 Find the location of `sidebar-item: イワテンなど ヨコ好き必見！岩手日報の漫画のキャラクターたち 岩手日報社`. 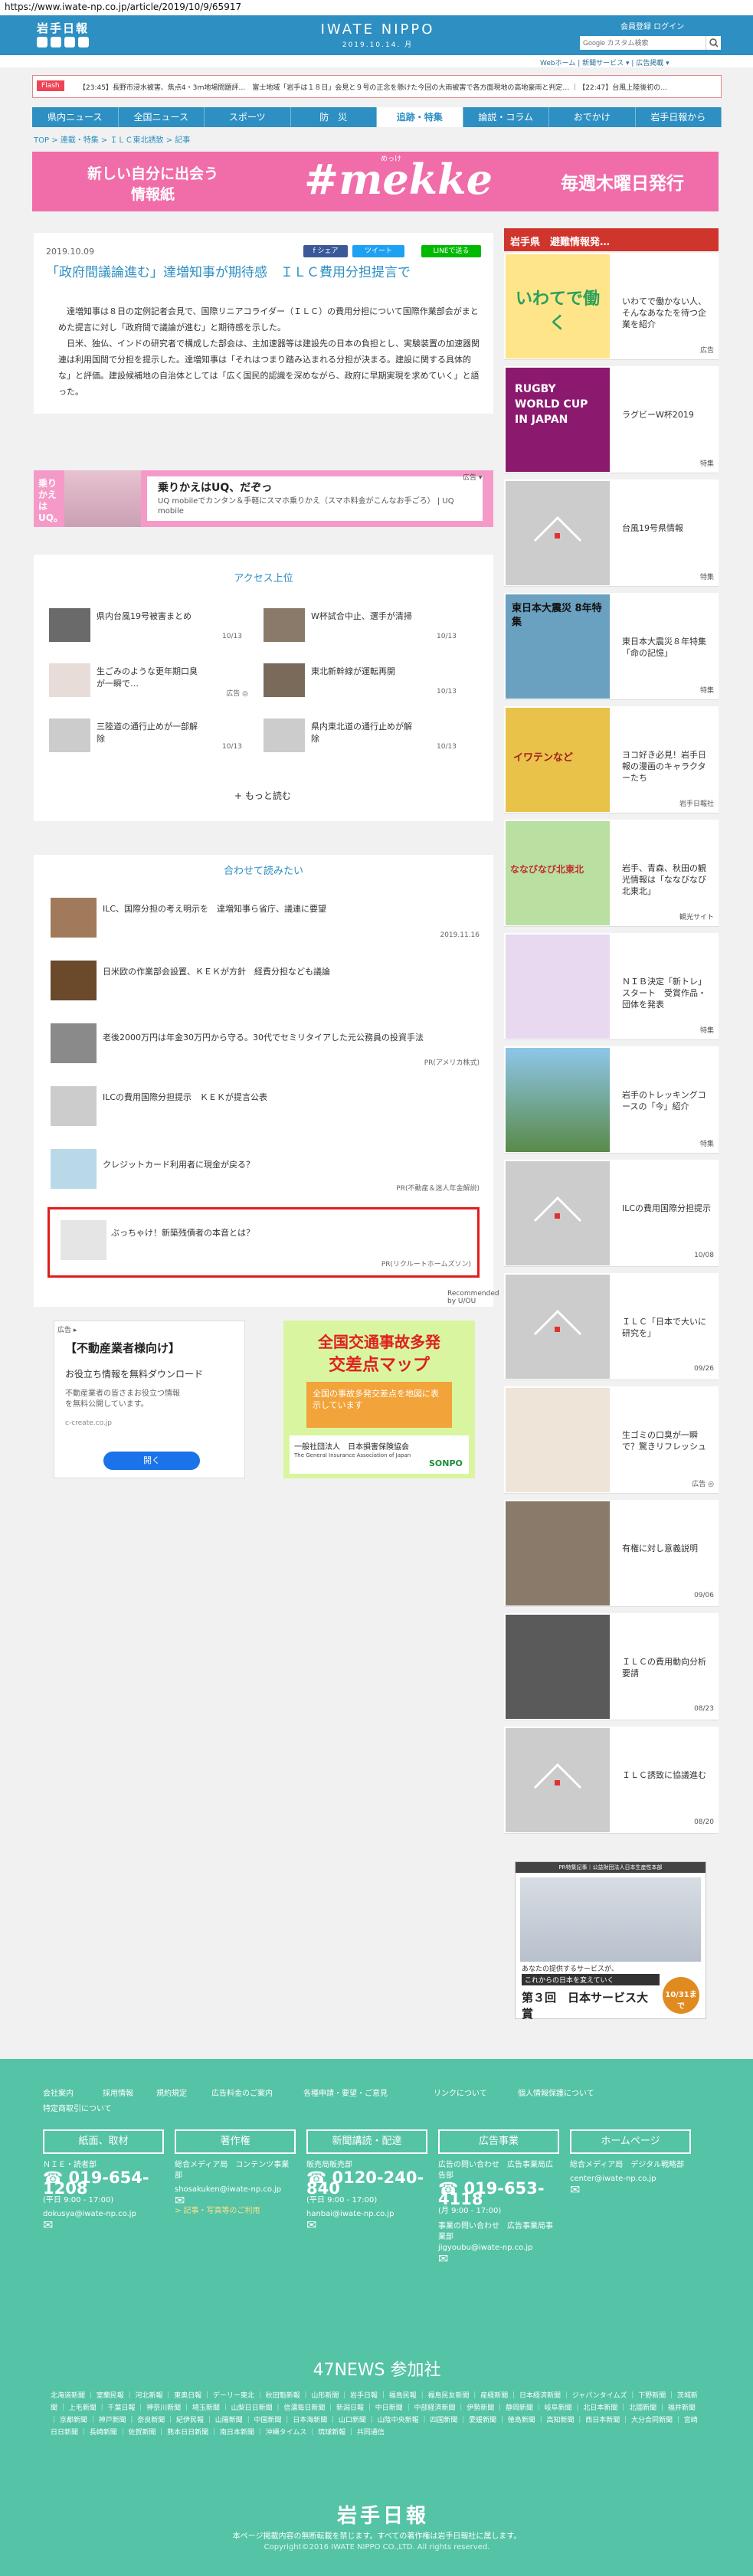

sidebar-item: イワテンなど ヨコ好き必見！岩手日報の漫画のキャラクターたち 岩手日報社 is located at coordinates (611, 759).